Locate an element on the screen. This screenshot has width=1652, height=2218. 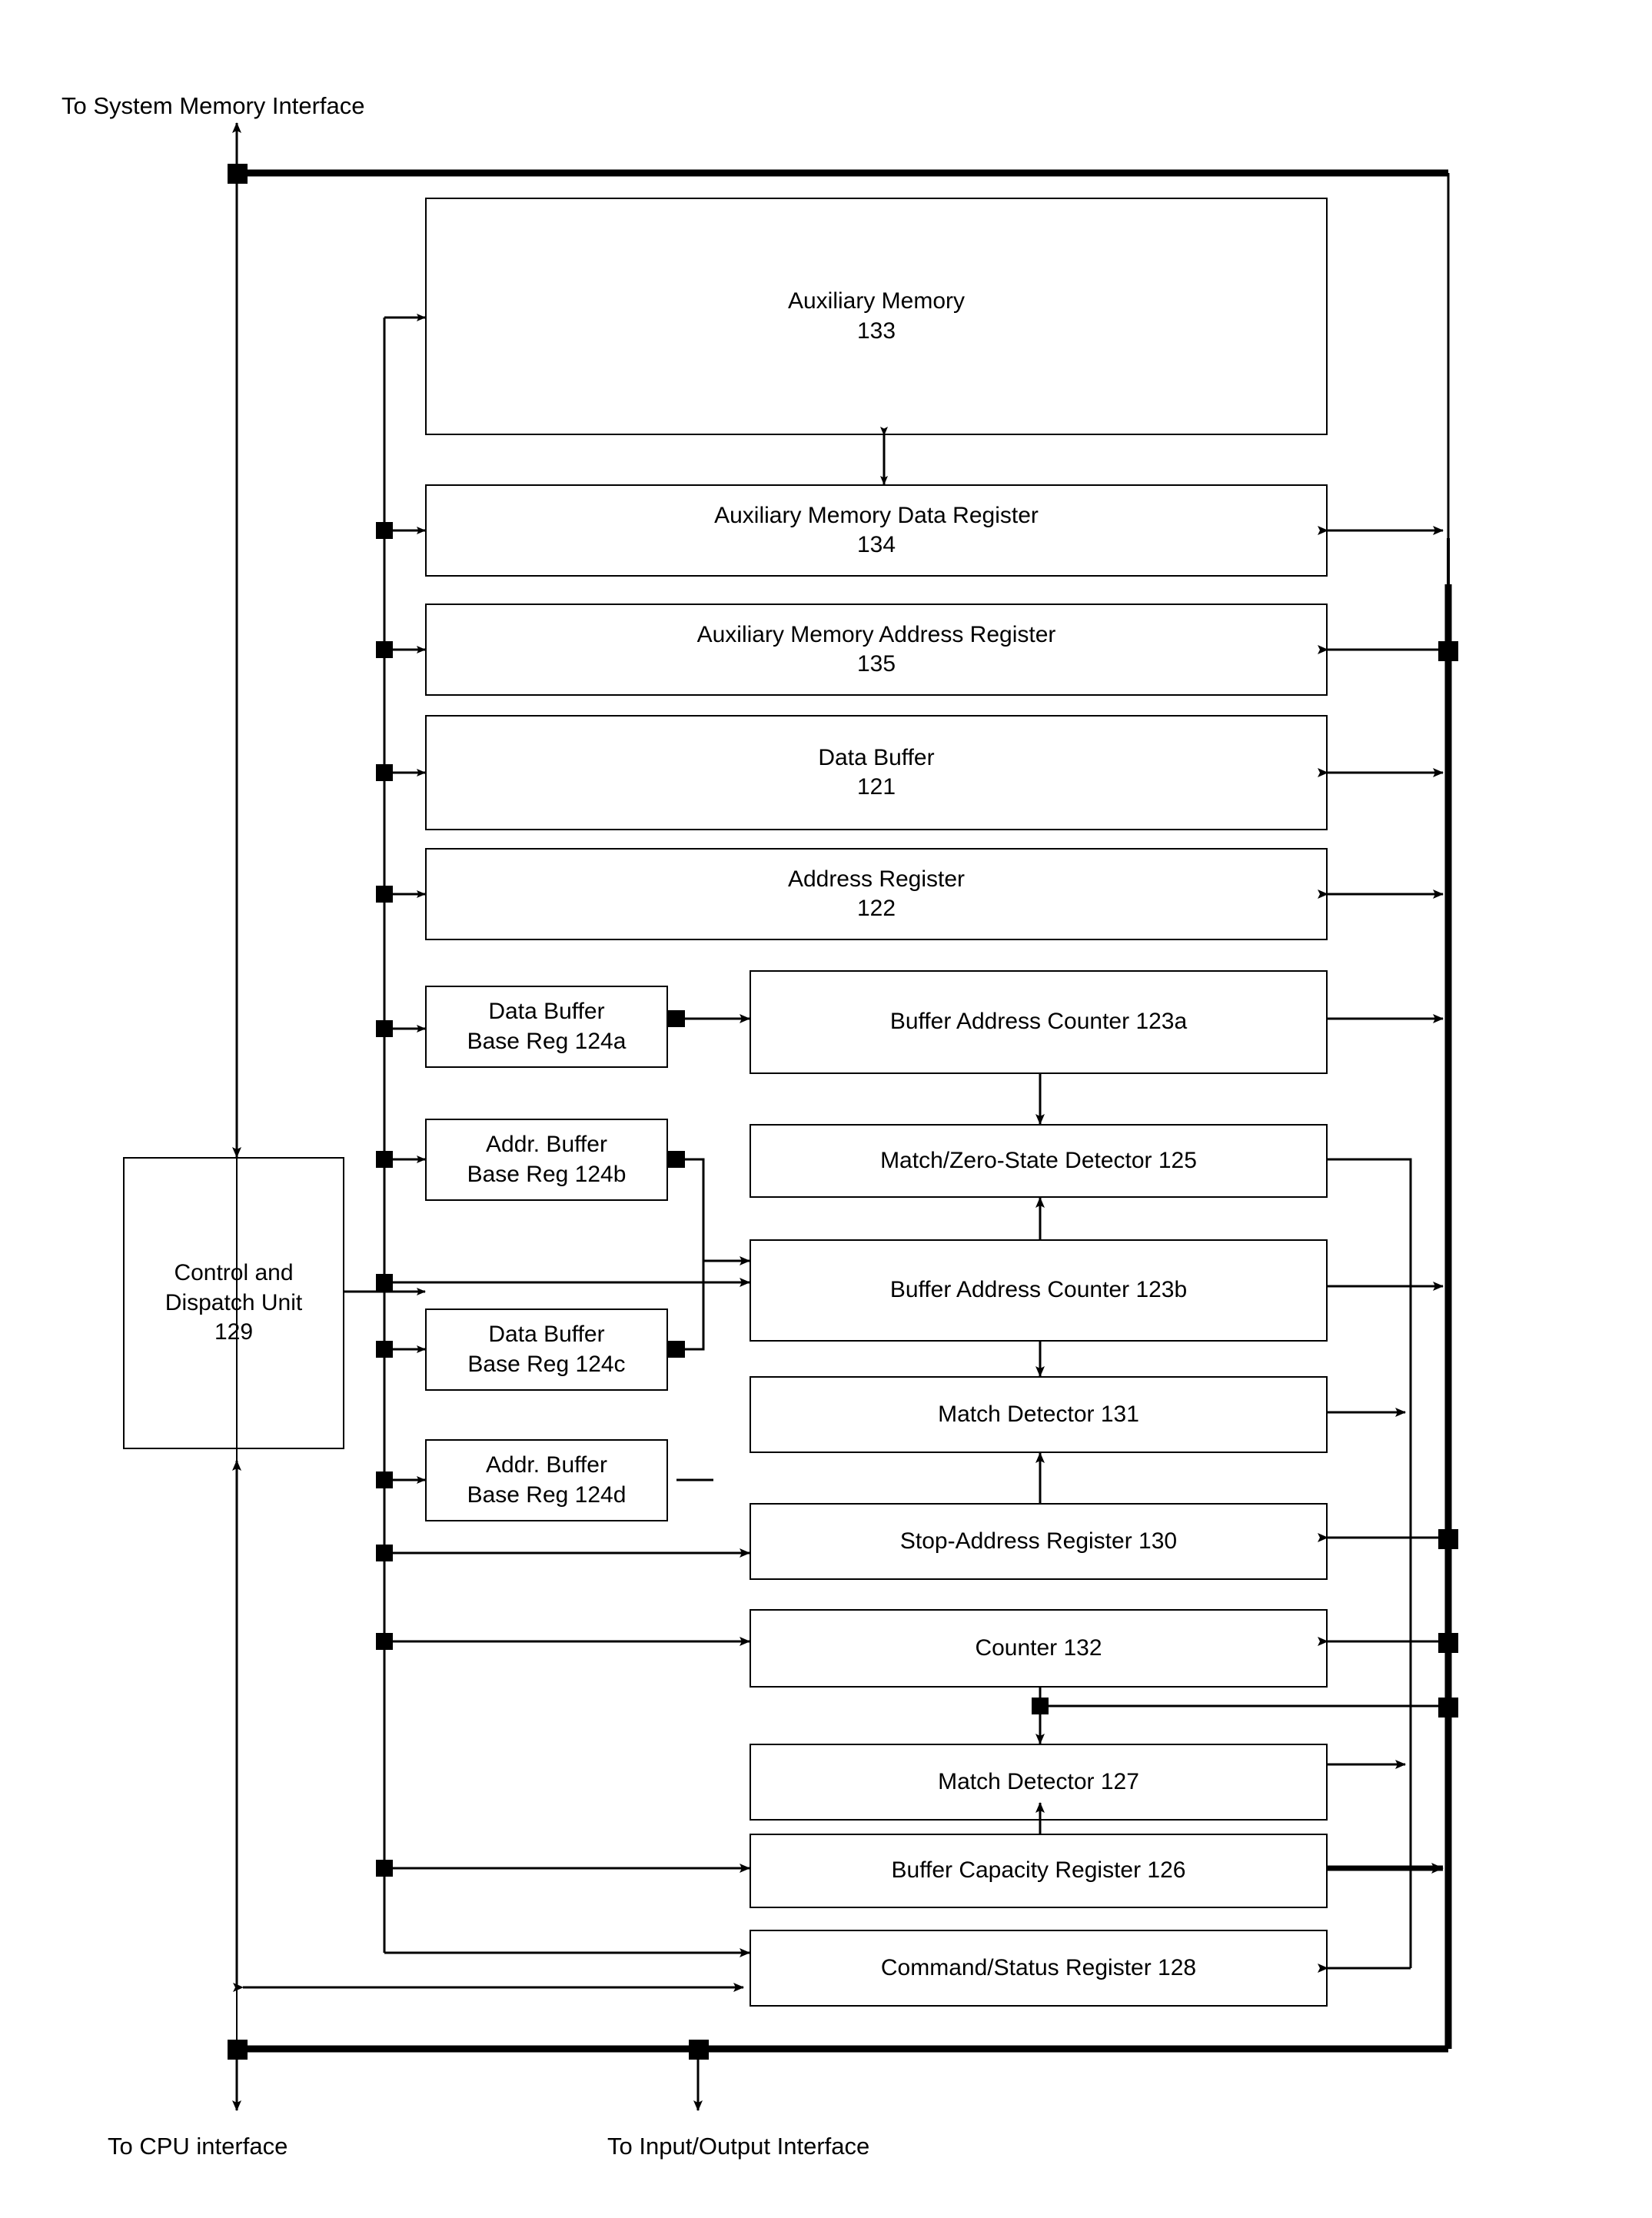
block-label-line-2: Base Reg 124b is located at coordinates (547, 1174).